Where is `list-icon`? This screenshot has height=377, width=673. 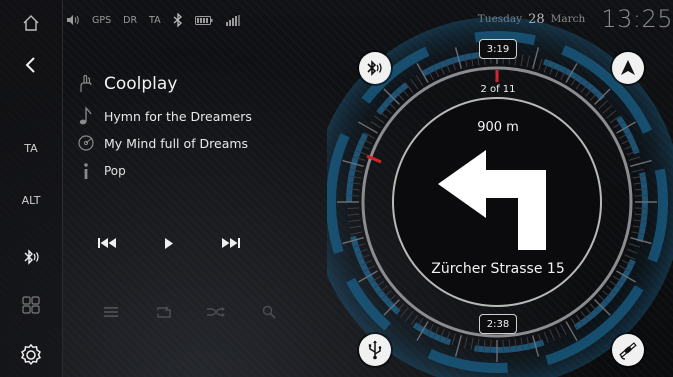 list-icon is located at coordinates (111, 312).